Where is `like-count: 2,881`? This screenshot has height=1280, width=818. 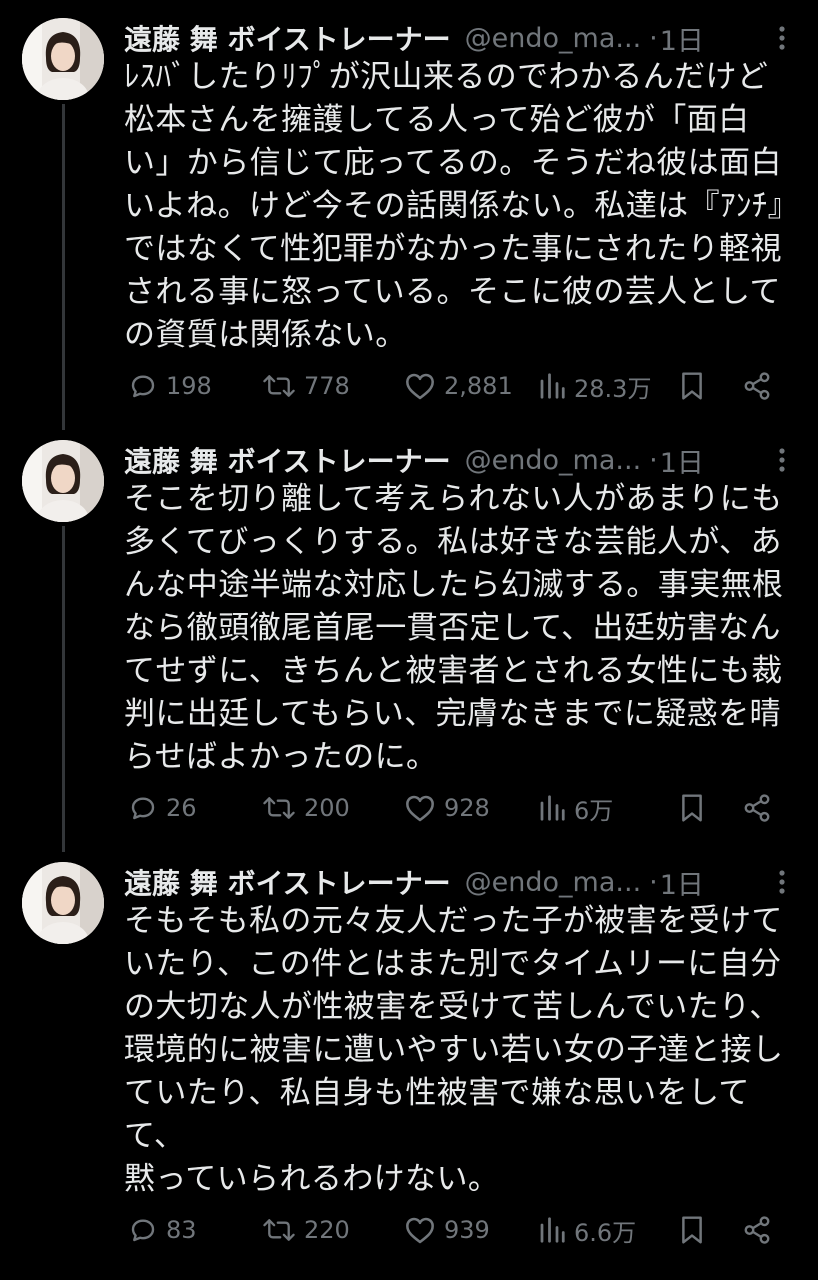
like-count: 2,881 is located at coordinates (478, 386).